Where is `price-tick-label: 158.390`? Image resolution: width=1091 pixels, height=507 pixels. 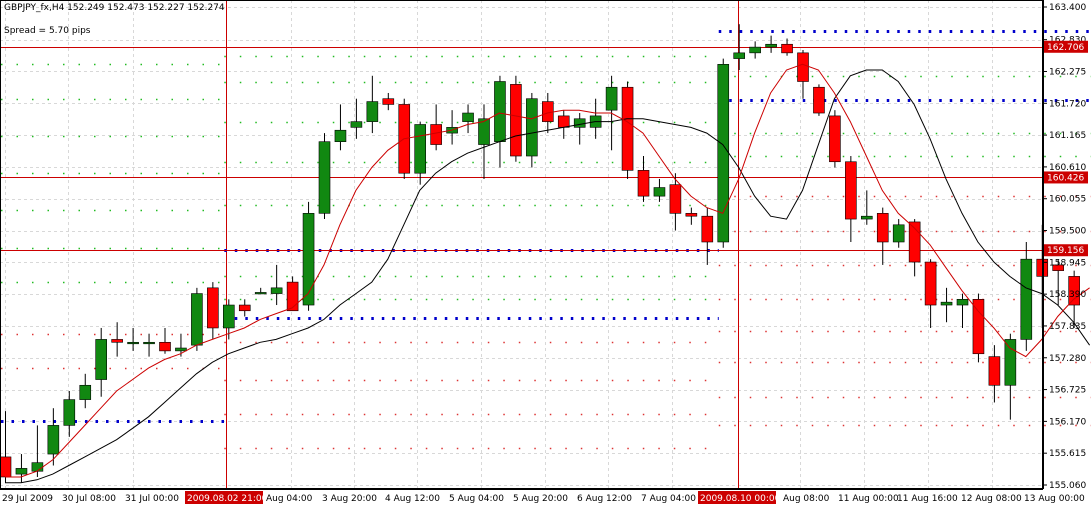 price-tick-label: 158.390 is located at coordinates (1067, 295).